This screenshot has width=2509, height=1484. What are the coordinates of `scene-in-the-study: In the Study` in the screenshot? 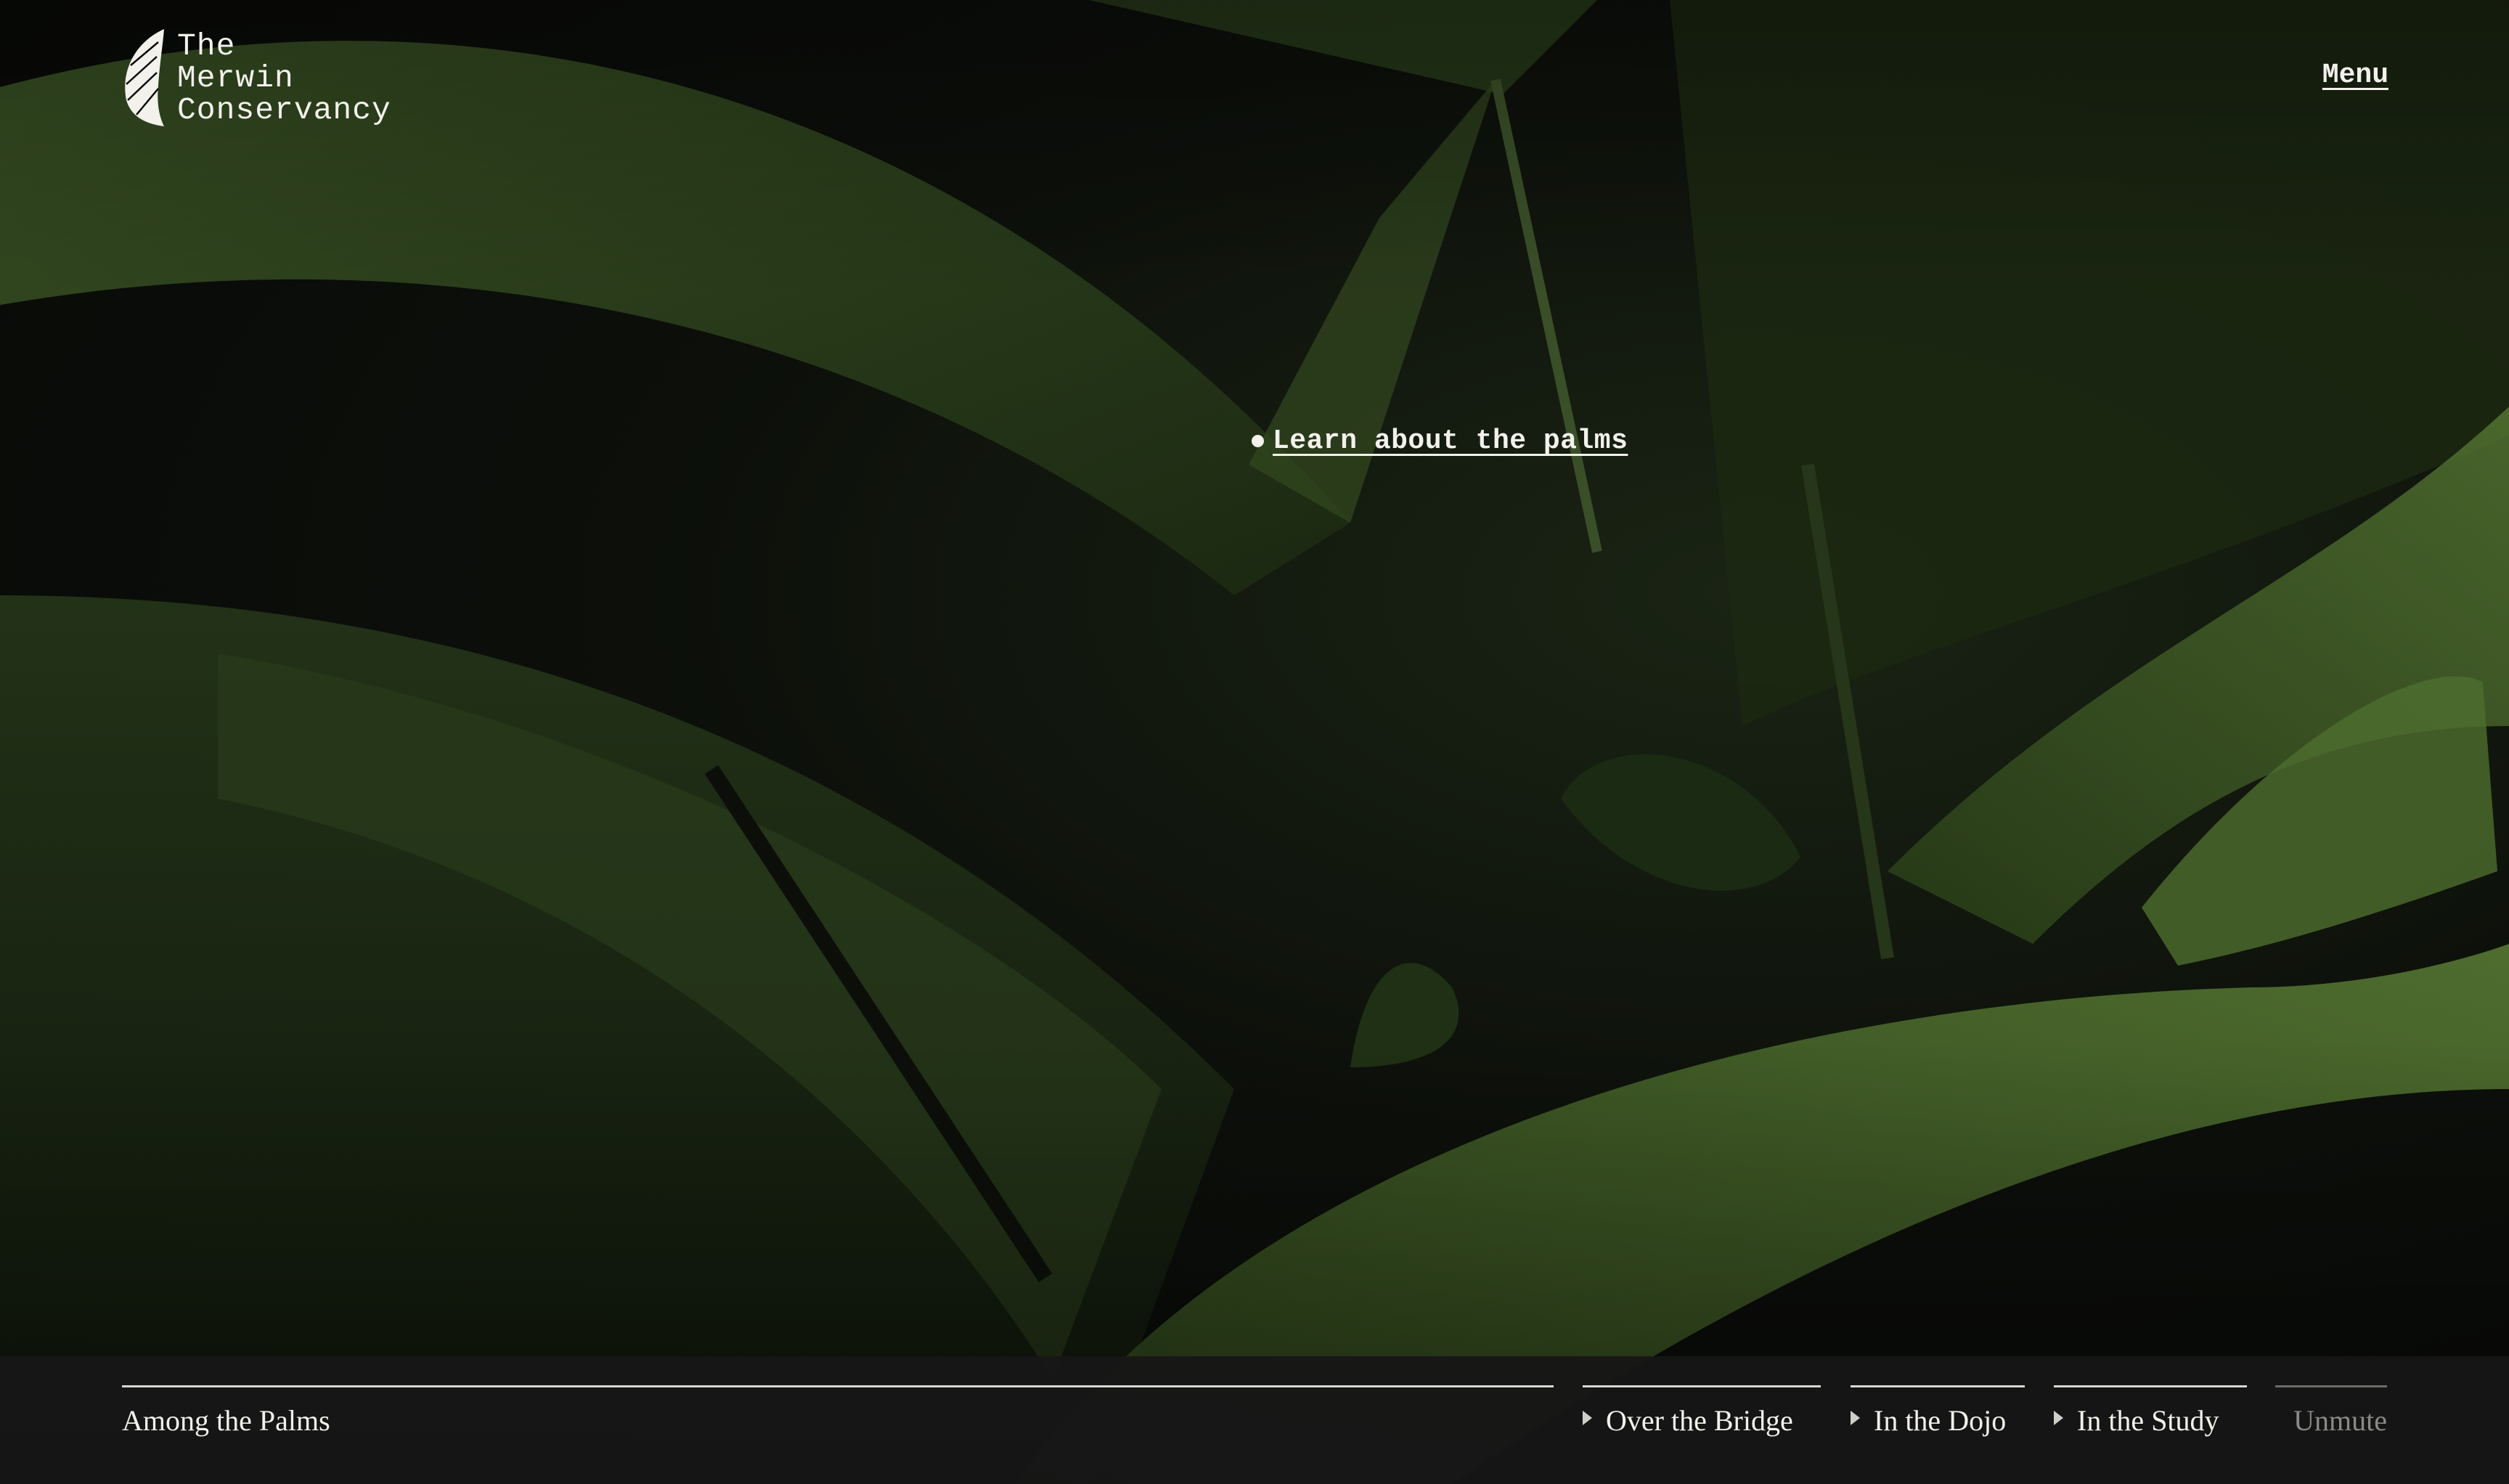 It's located at (2150, 1415).